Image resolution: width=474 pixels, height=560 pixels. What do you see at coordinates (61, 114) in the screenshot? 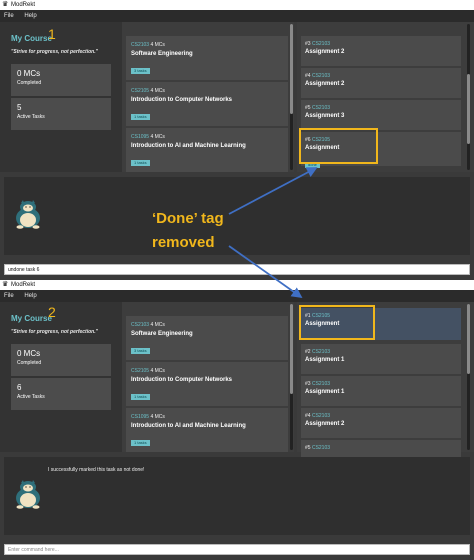
I see `active-tasks-card: 5 Active Tasks` at bounding box center [61, 114].